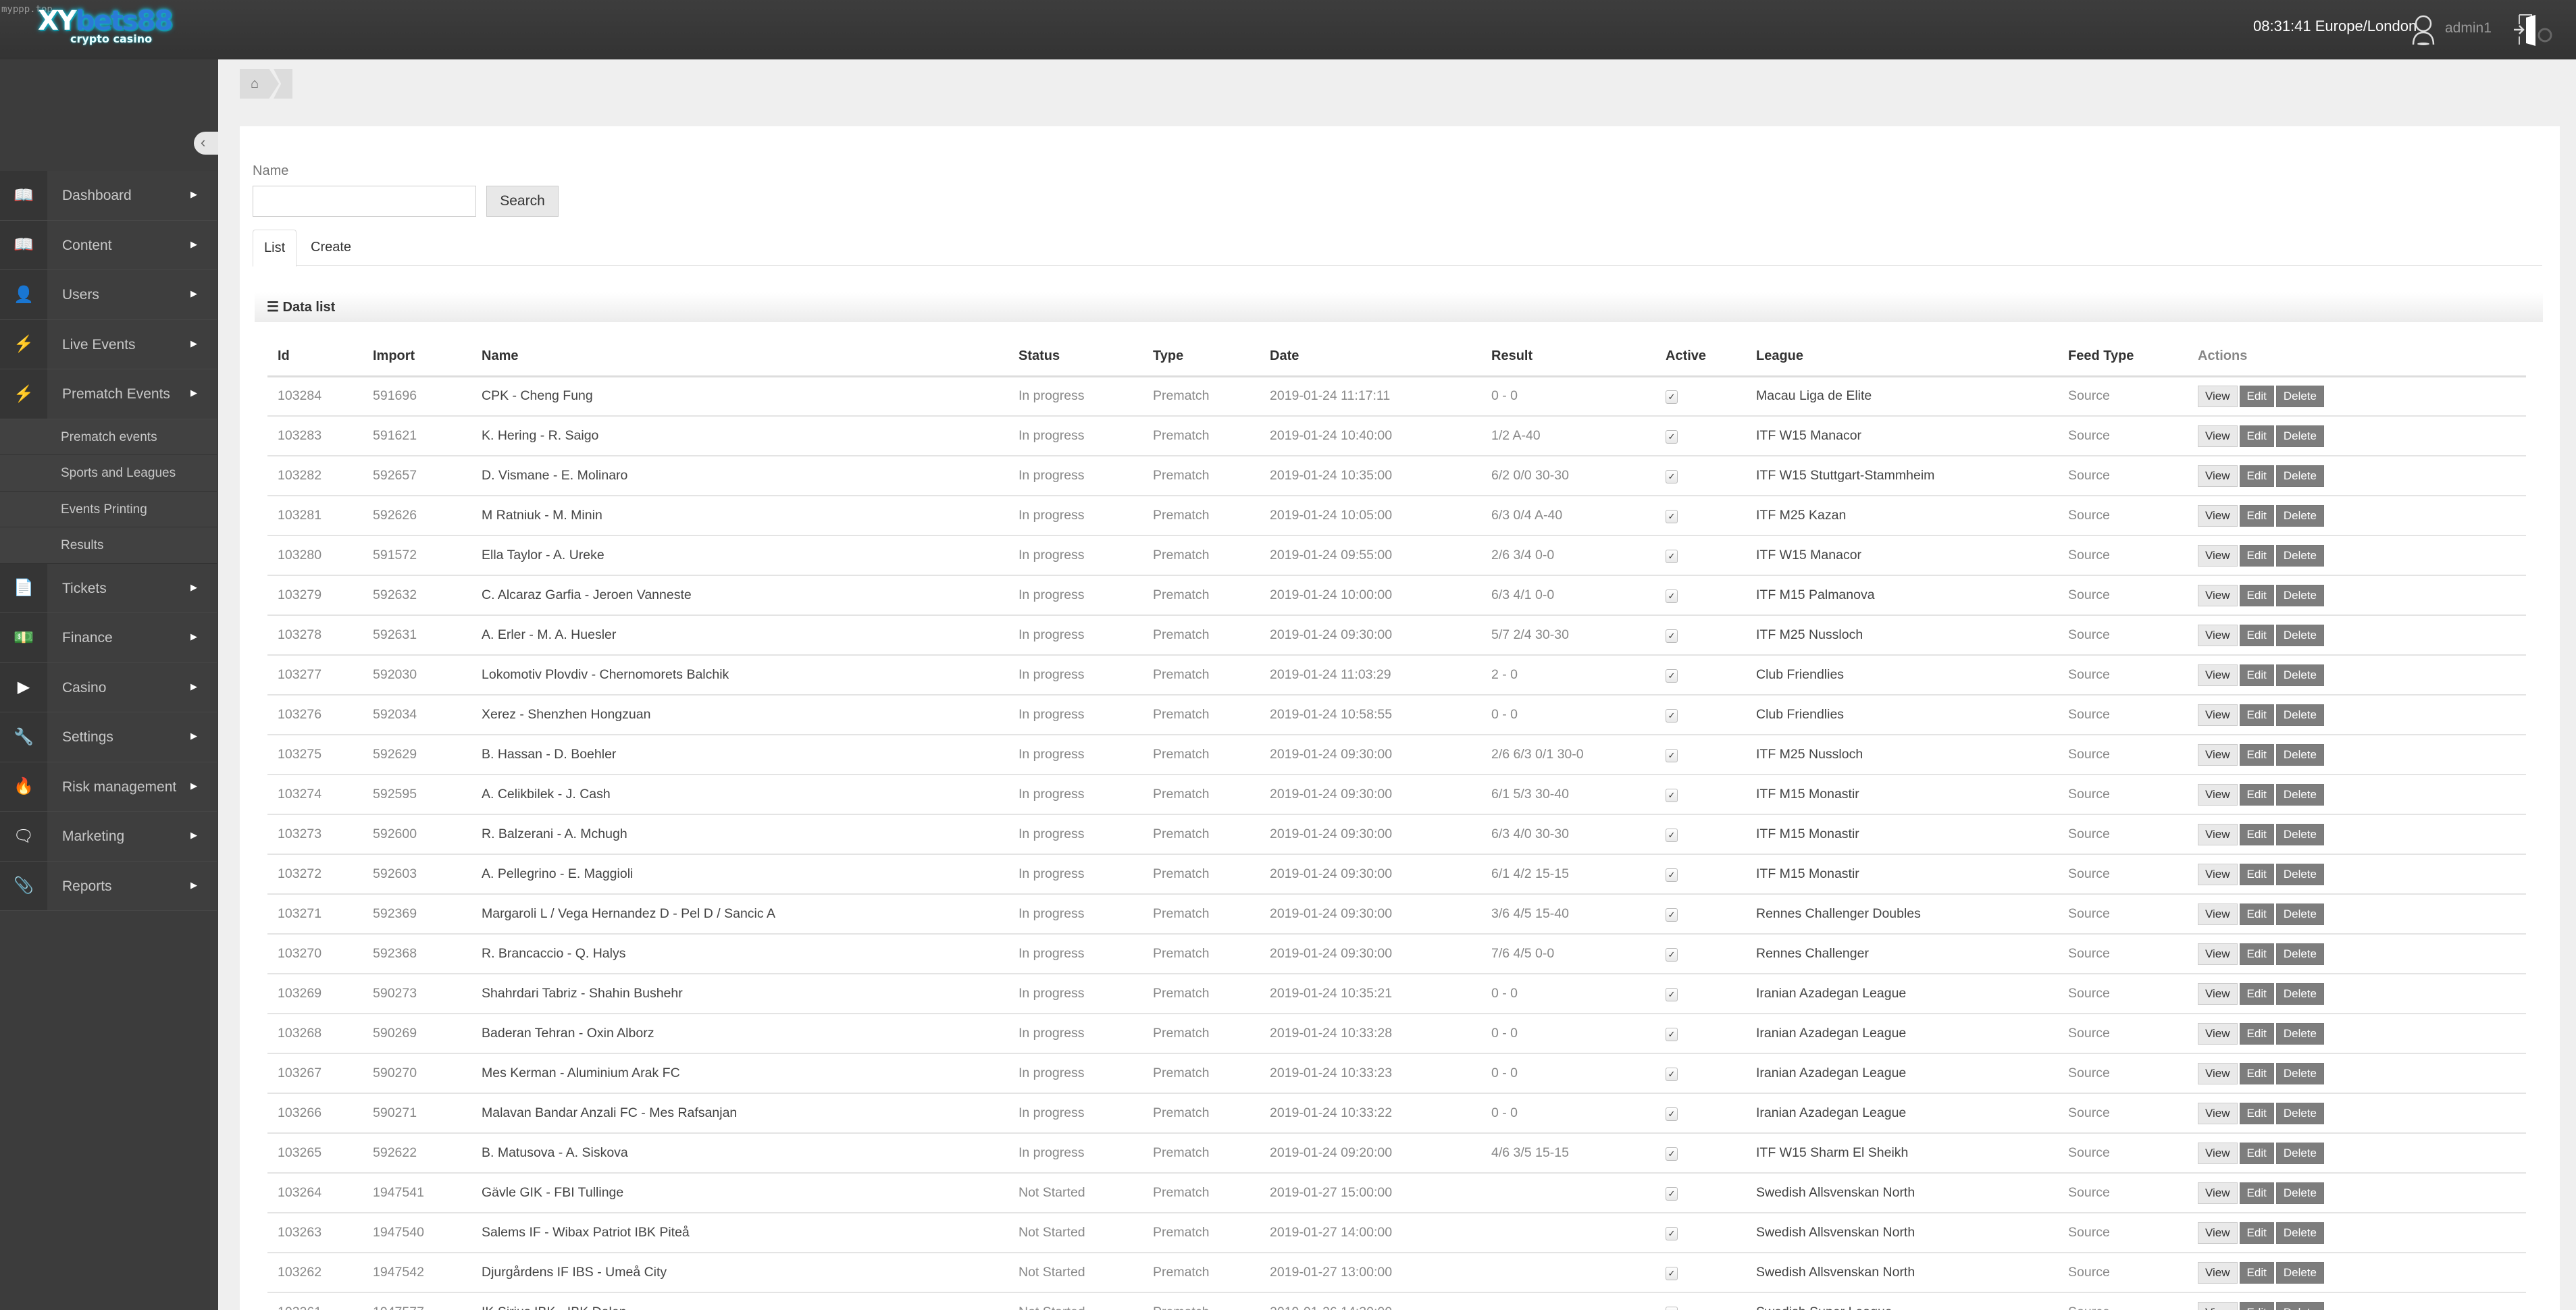 The image size is (2576, 1310). I want to click on cell-name: A. Celikbilek - J. Cash, so click(739, 795).